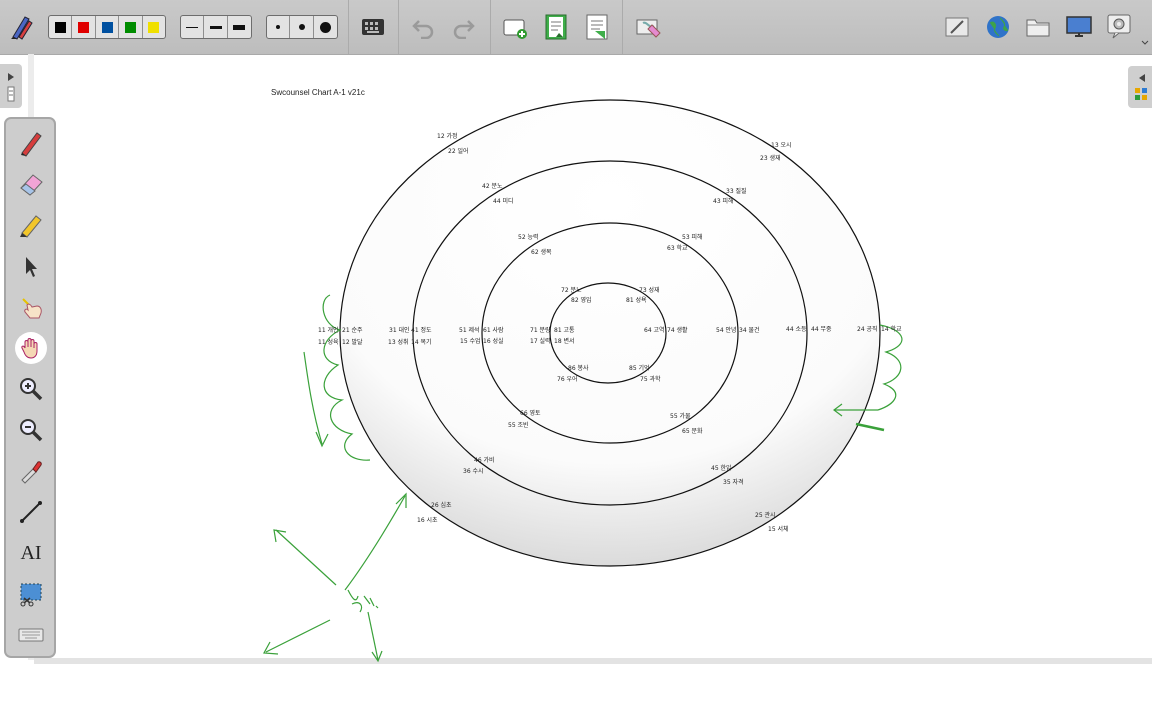 The width and height of the screenshot is (1152, 720). What do you see at coordinates (239, 27) in the screenshot?
I see `line-width-thick` at bounding box center [239, 27].